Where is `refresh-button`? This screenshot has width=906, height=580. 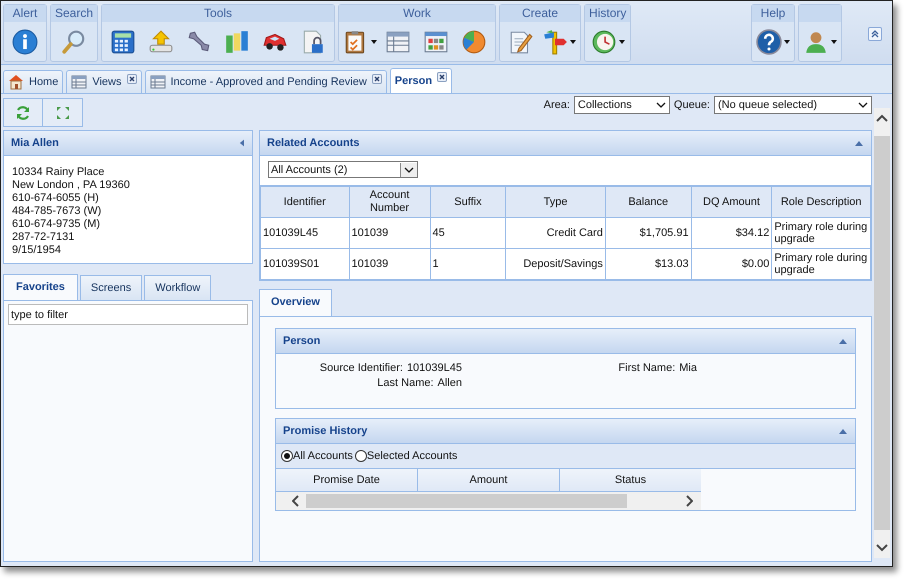 refresh-button is located at coordinates (23, 112).